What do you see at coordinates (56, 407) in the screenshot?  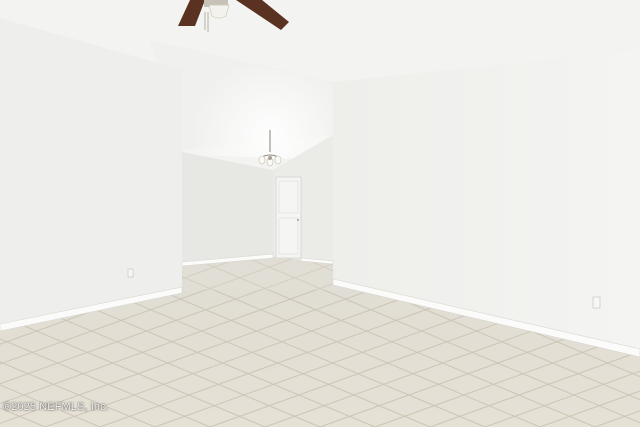 I see `copyright-watermark: ©2025 NEFMLS, Inc.` at bounding box center [56, 407].